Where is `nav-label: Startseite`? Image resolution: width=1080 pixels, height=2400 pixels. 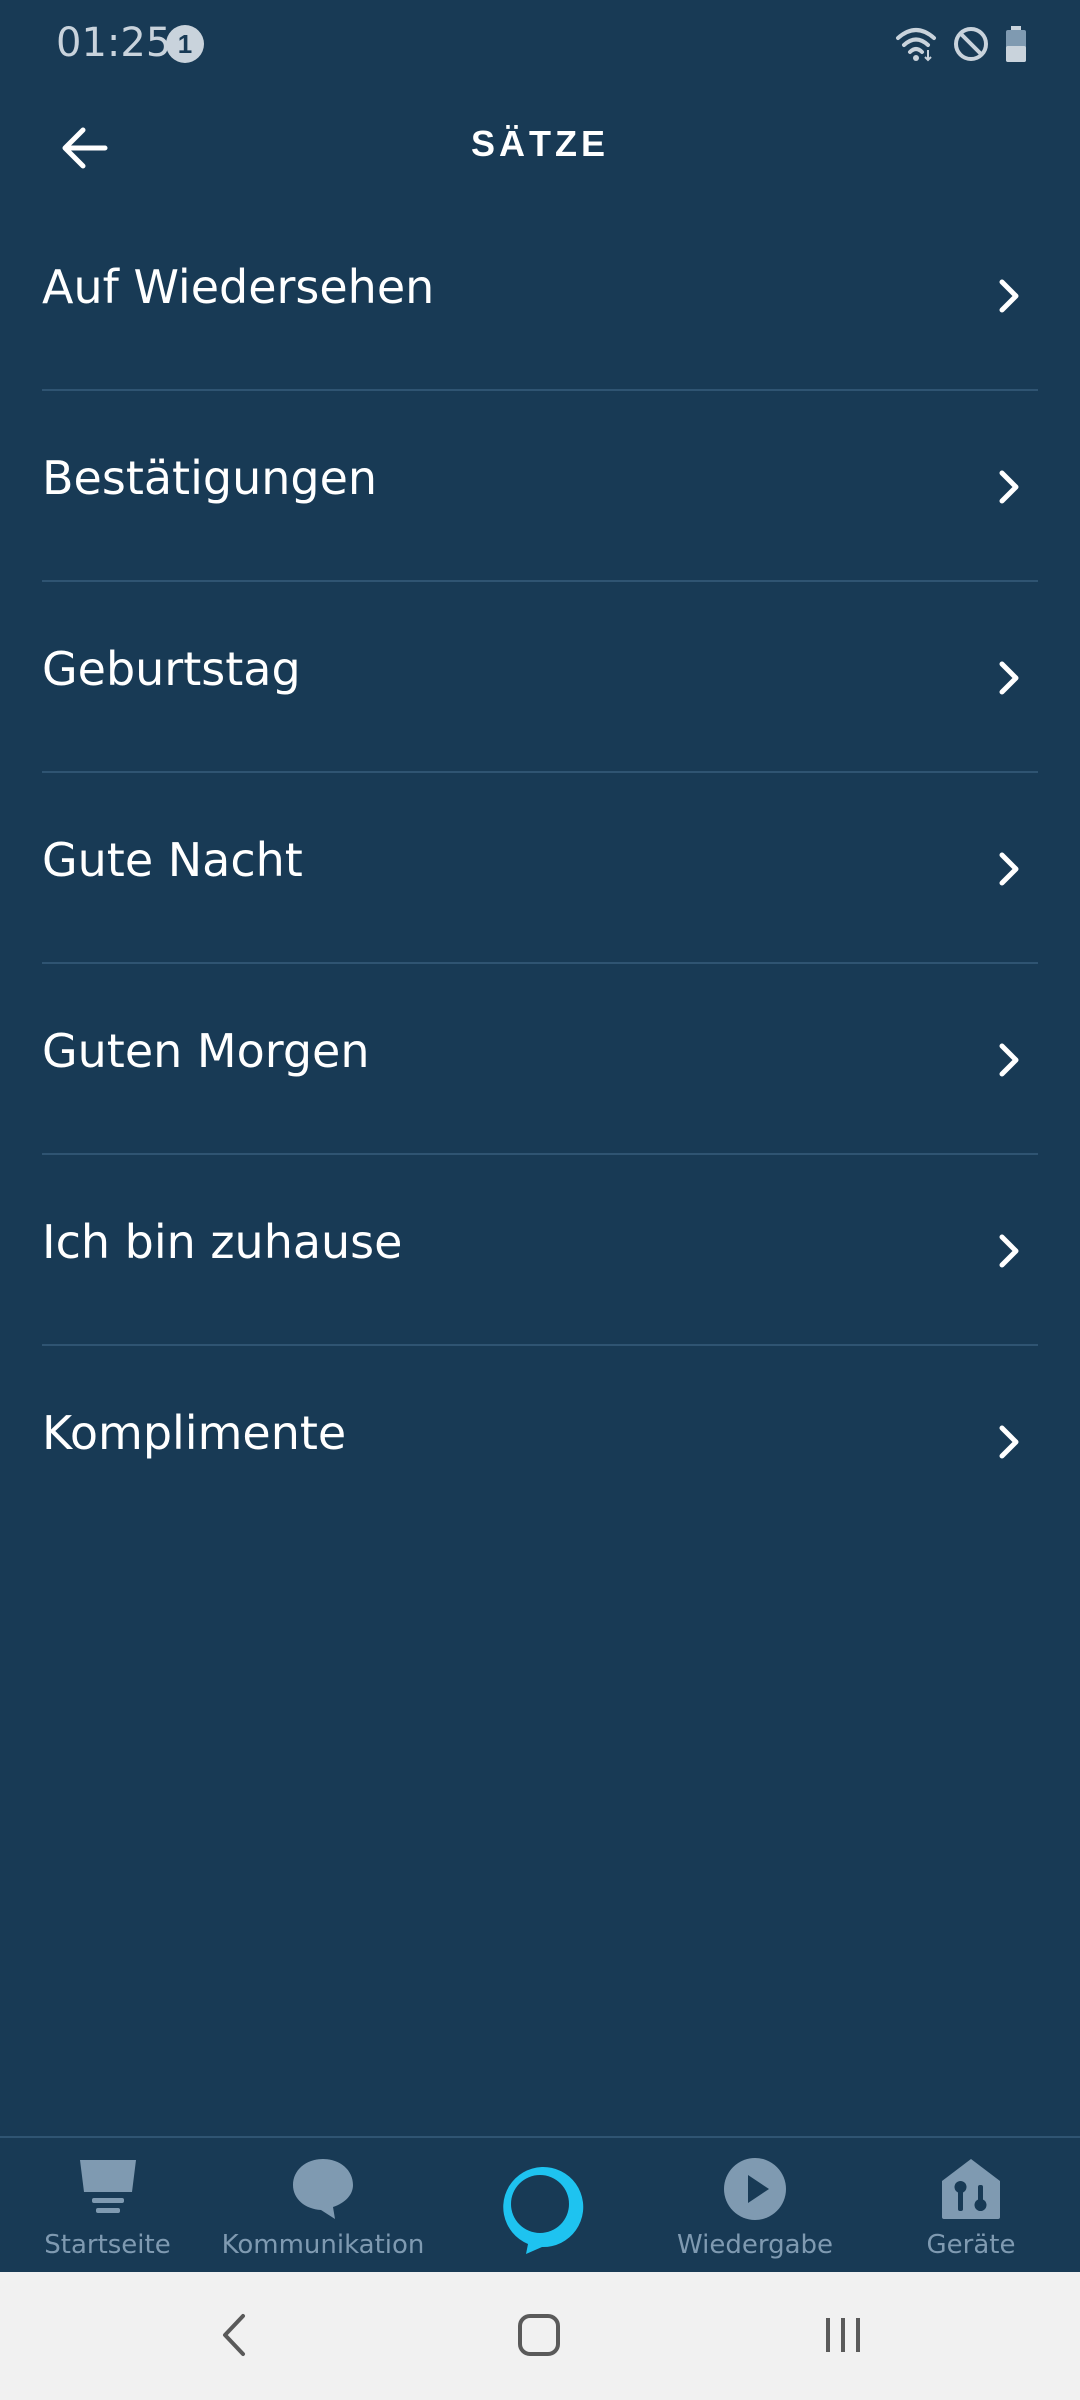 nav-label: Startseite is located at coordinates (107, 2245).